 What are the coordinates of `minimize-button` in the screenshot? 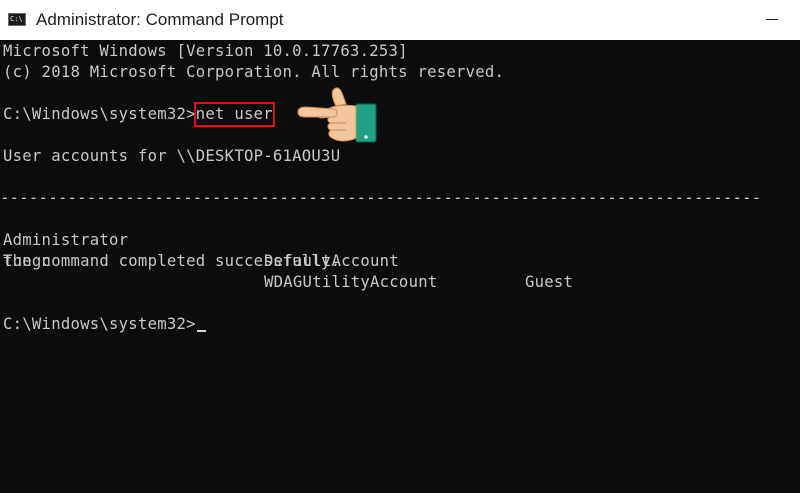 It's located at (773, 20).